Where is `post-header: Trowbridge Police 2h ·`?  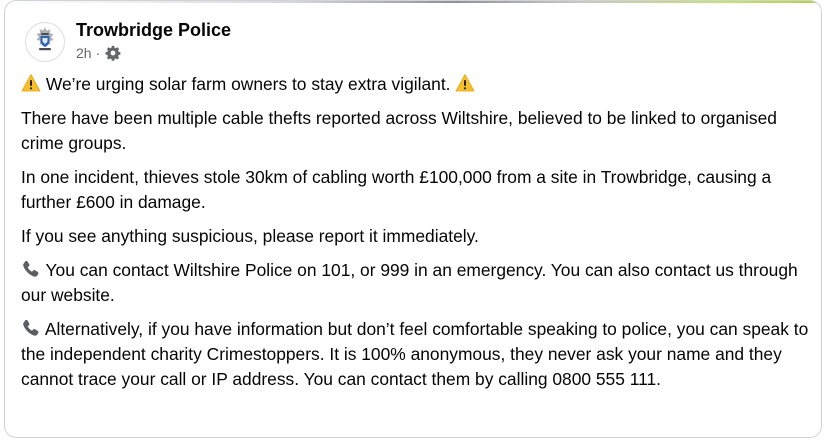 post-header: Trowbridge Police 2h · is located at coordinates (128, 42).